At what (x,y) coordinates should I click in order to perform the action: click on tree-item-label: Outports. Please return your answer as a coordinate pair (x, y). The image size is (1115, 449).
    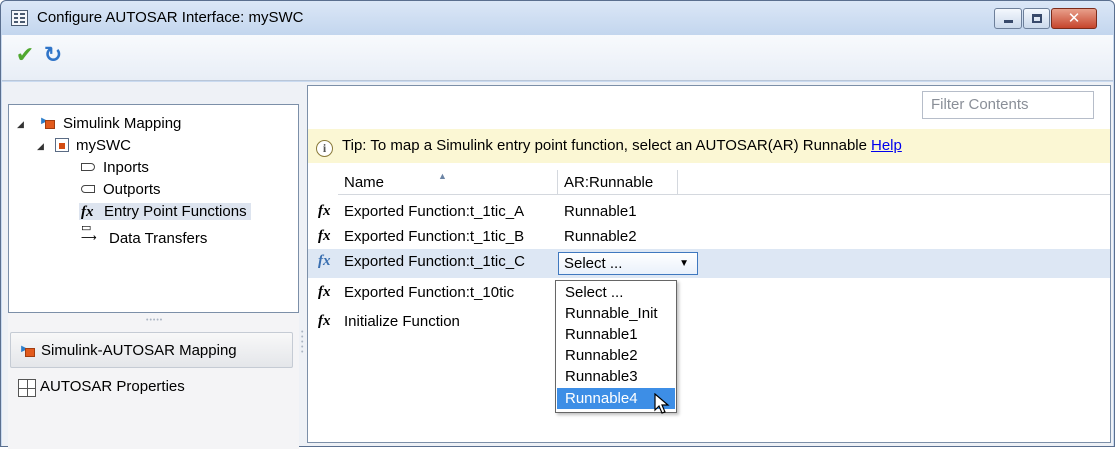
    Looking at the image, I should click on (132, 189).